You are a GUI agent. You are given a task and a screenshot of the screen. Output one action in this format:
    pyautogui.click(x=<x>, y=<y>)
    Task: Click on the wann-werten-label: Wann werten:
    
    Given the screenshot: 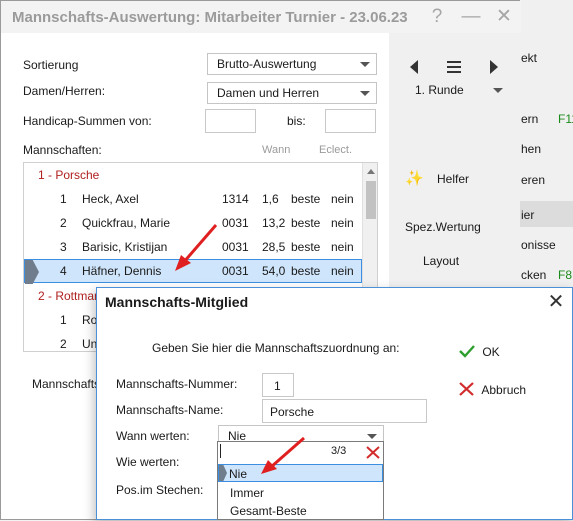 What is the action you would take?
    pyautogui.click(x=153, y=436)
    